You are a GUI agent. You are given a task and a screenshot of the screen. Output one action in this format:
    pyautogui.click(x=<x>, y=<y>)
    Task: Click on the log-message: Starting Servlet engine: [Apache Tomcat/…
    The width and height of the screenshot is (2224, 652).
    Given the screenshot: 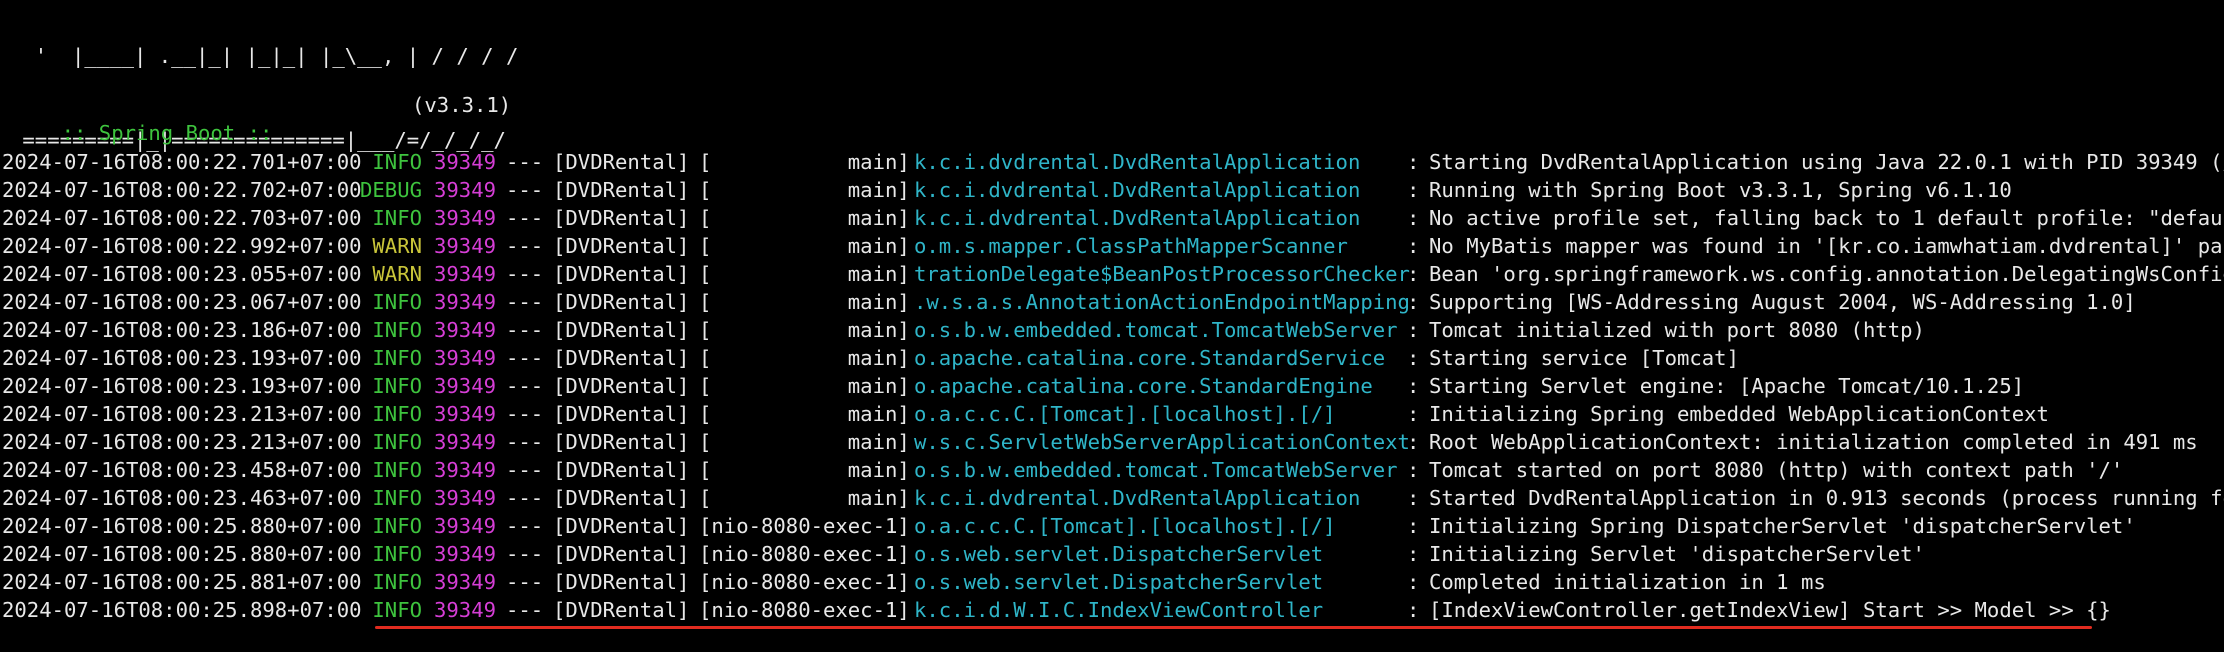 What is the action you would take?
    pyautogui.click(x=1727, y=386)
    